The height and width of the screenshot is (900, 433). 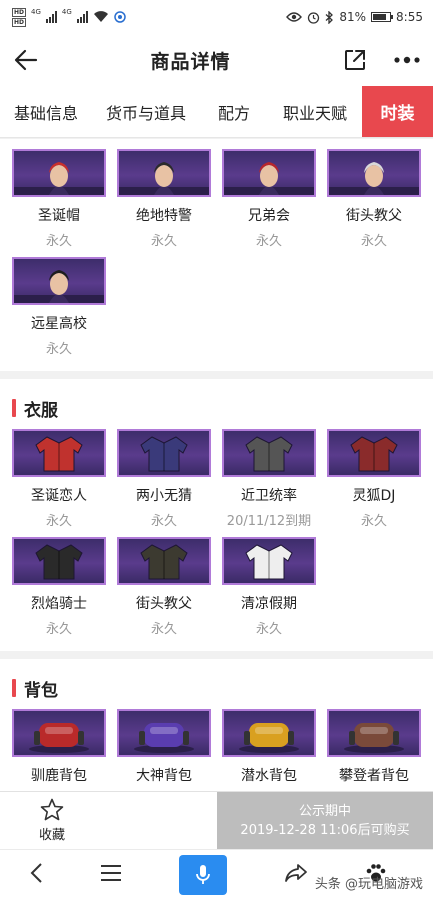 What do you see at coordinates (269, 604) in the screenshot?
I see `item-name: 清凉假期` at bounding box center [269, 604].